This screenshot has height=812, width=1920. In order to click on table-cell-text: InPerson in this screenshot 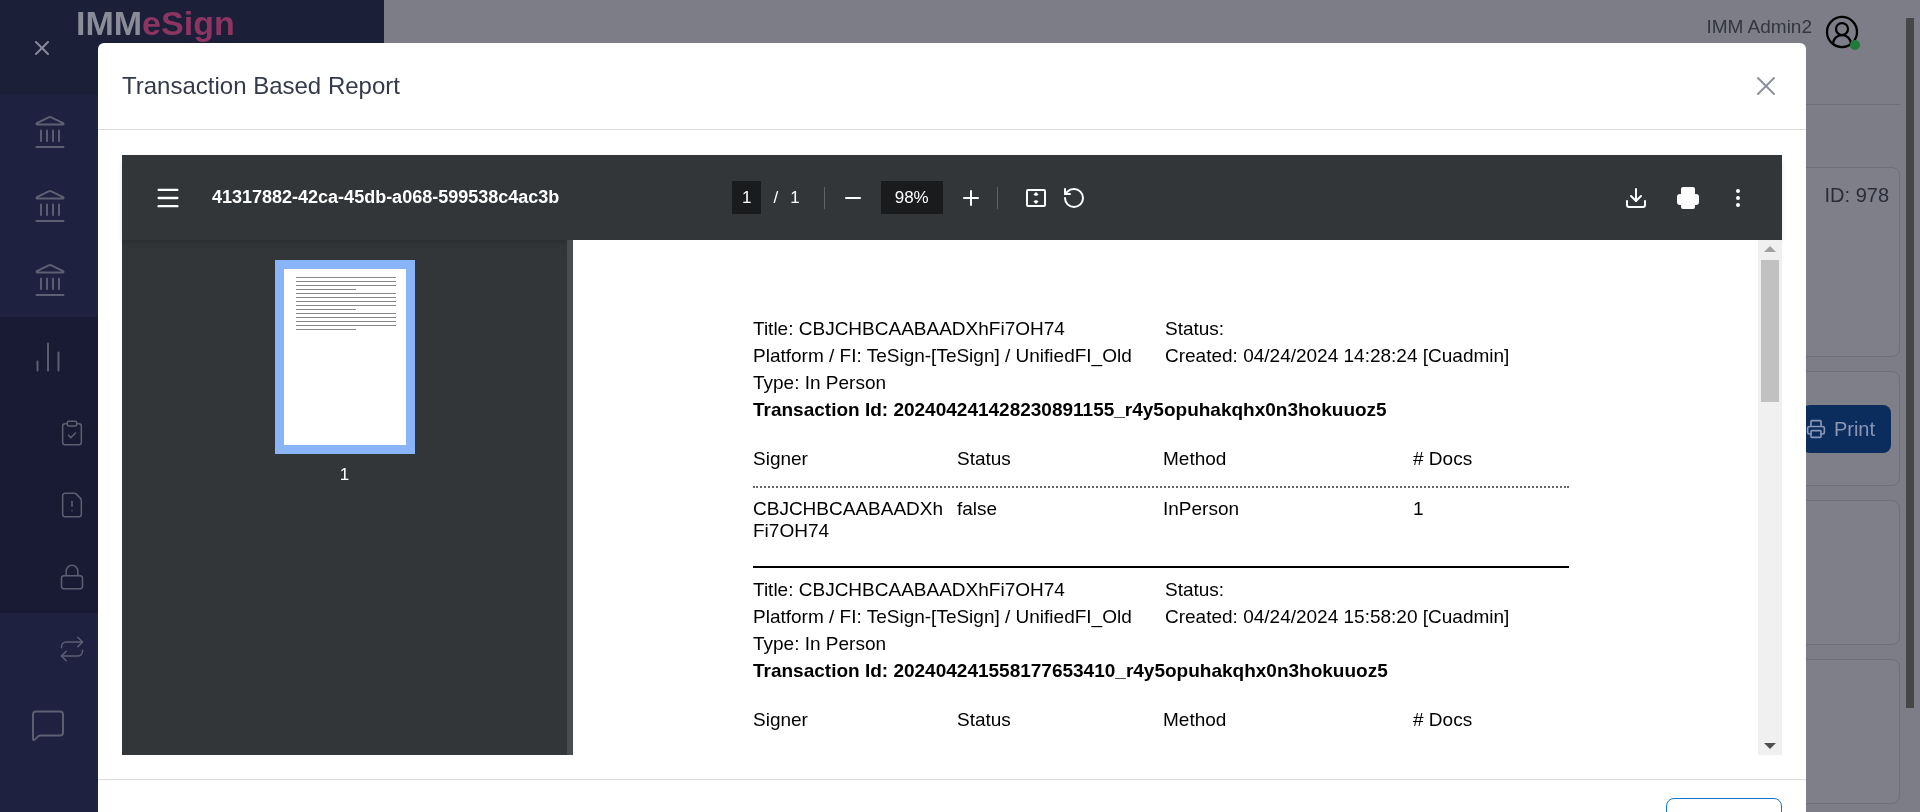, I will do `click(1202, 509)`.